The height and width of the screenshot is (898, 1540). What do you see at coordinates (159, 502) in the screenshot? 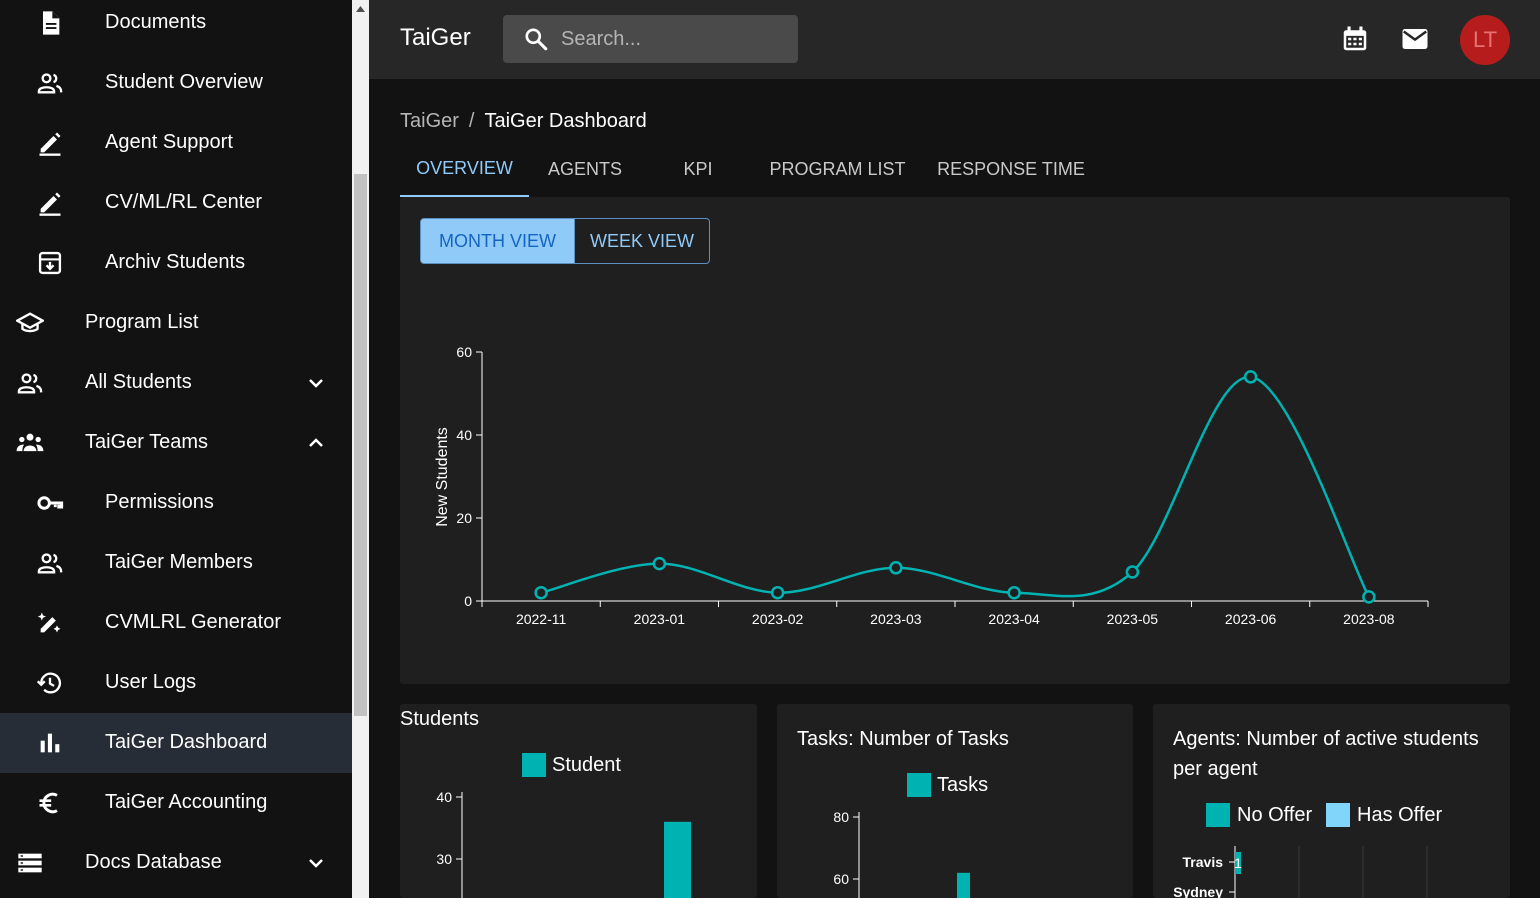
I see `sidebar-item-label: Permissions` at bounding box center [159, 502].